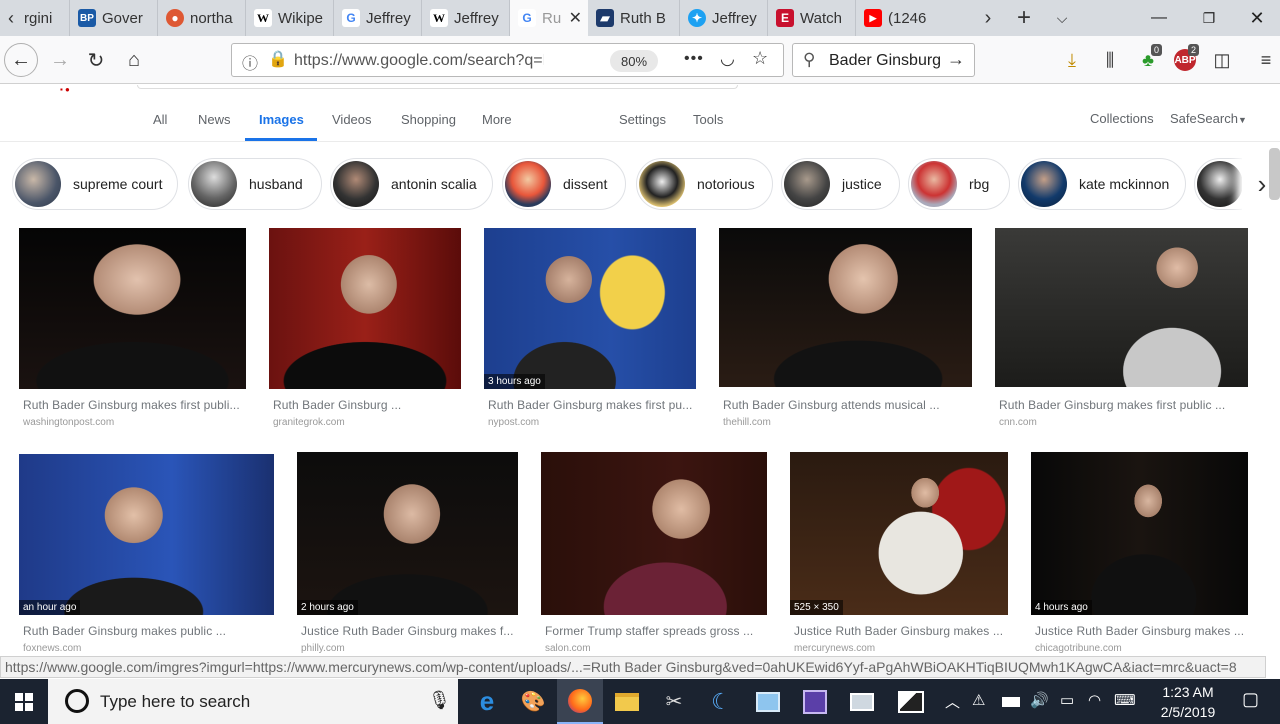  I want to click on start-button, so click(24, 701).